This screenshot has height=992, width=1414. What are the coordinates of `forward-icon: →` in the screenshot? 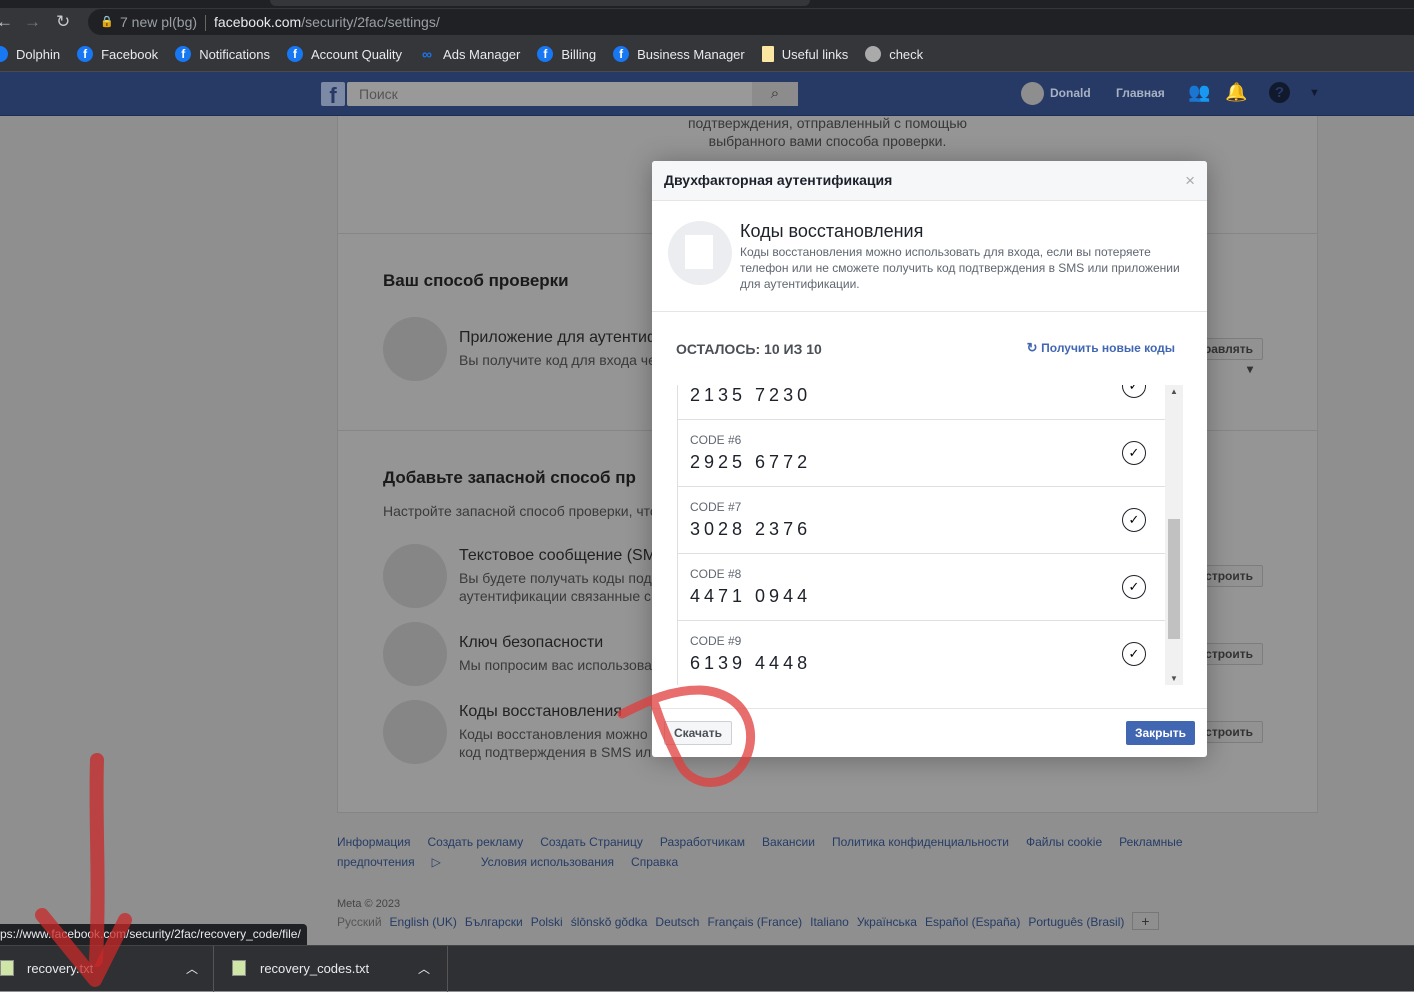 It's located at (32, 22).